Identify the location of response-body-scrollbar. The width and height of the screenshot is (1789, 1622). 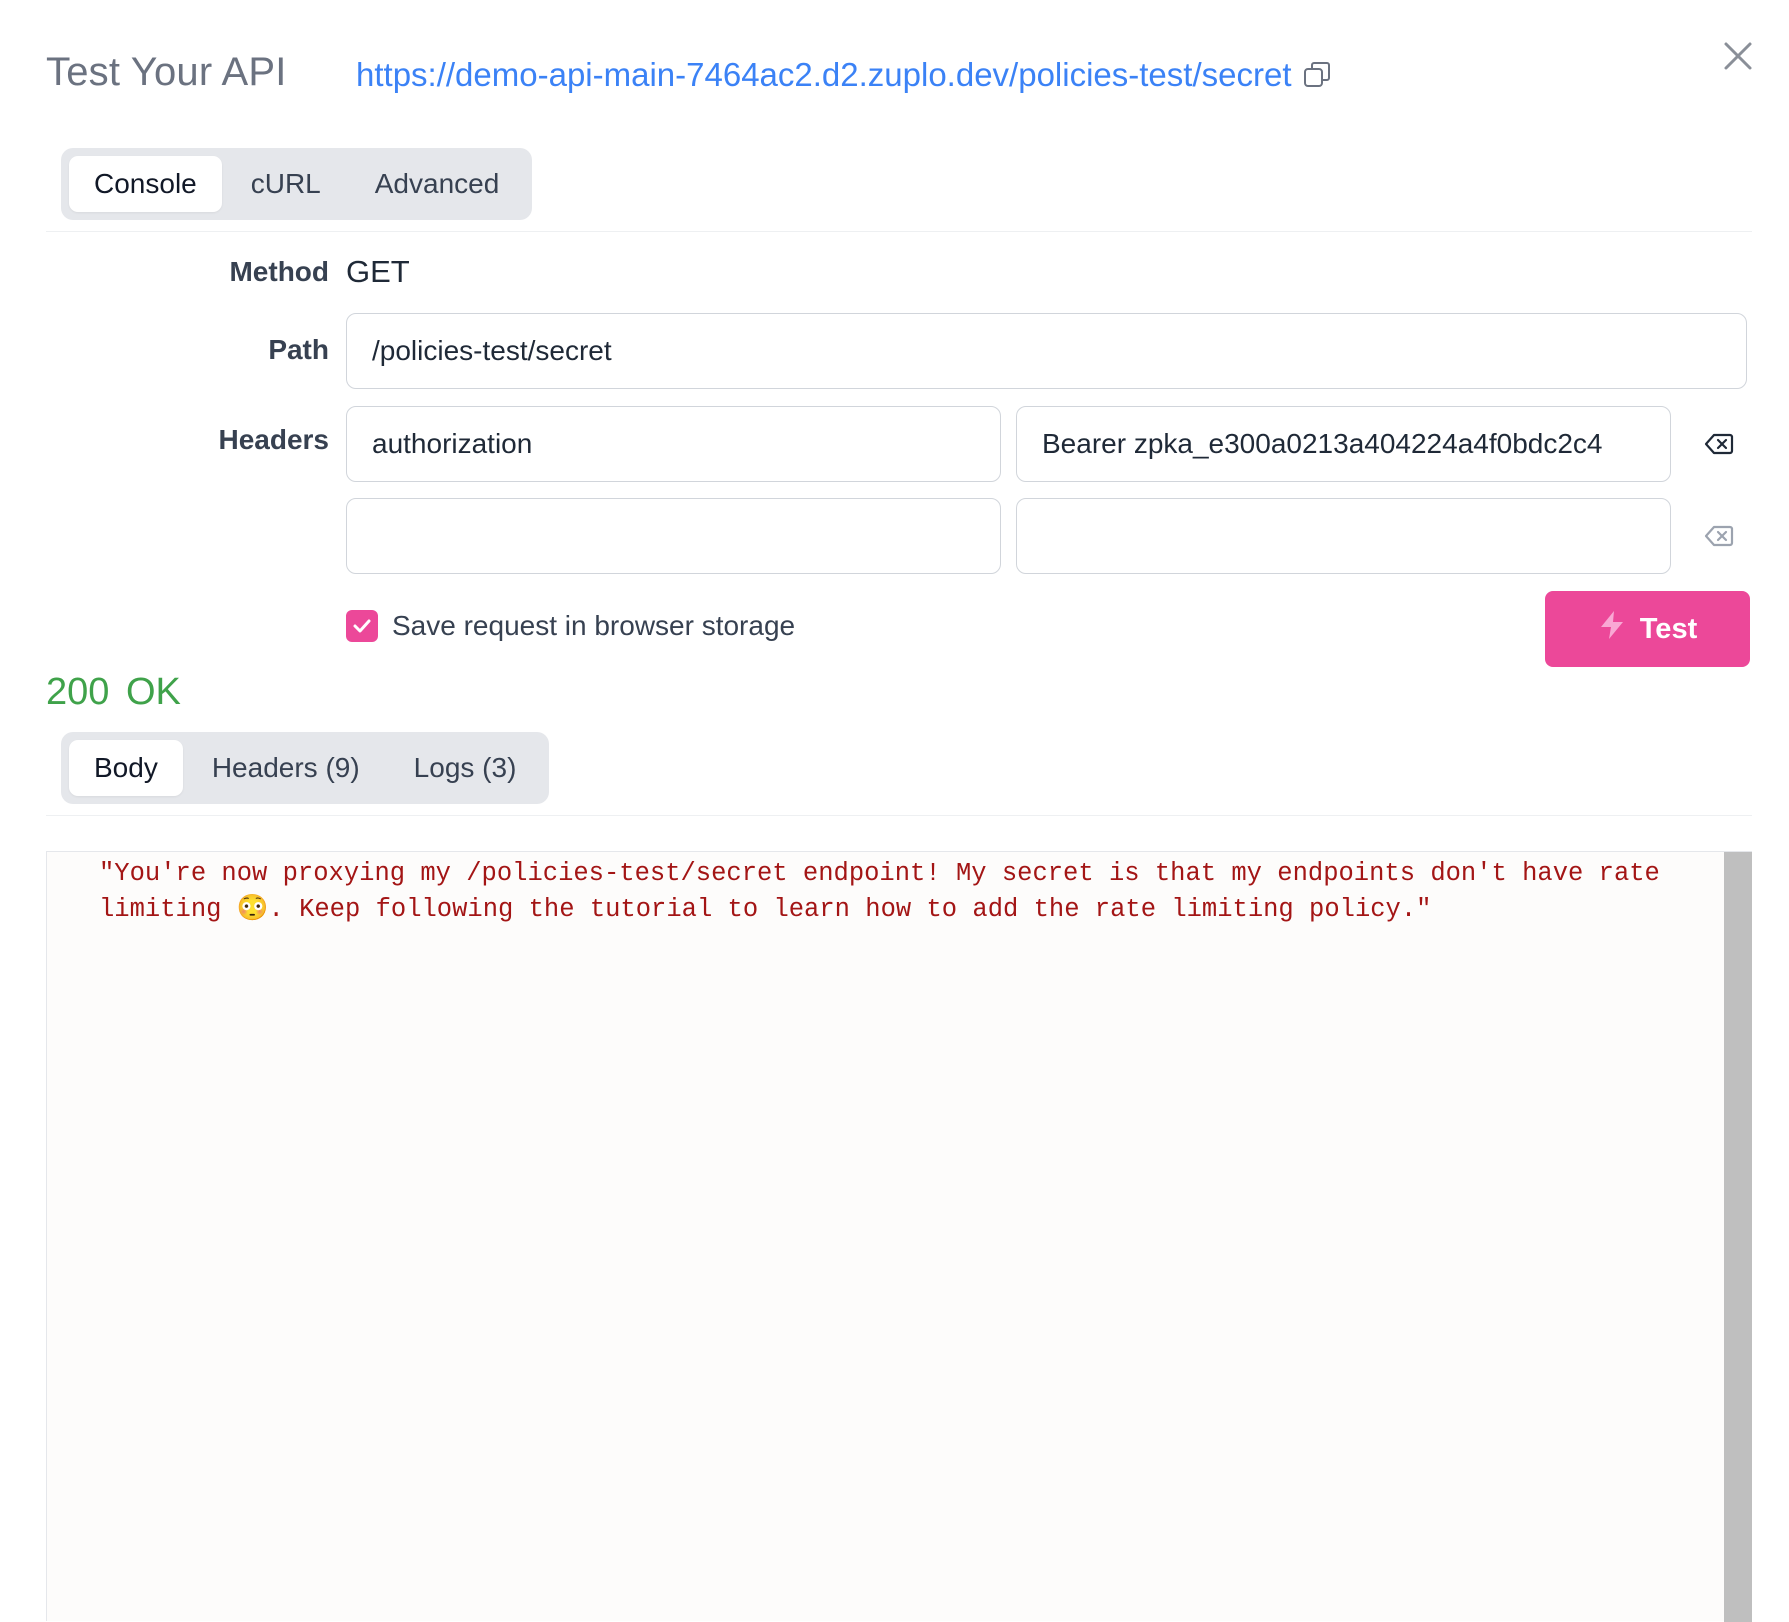
(1738, 1237).